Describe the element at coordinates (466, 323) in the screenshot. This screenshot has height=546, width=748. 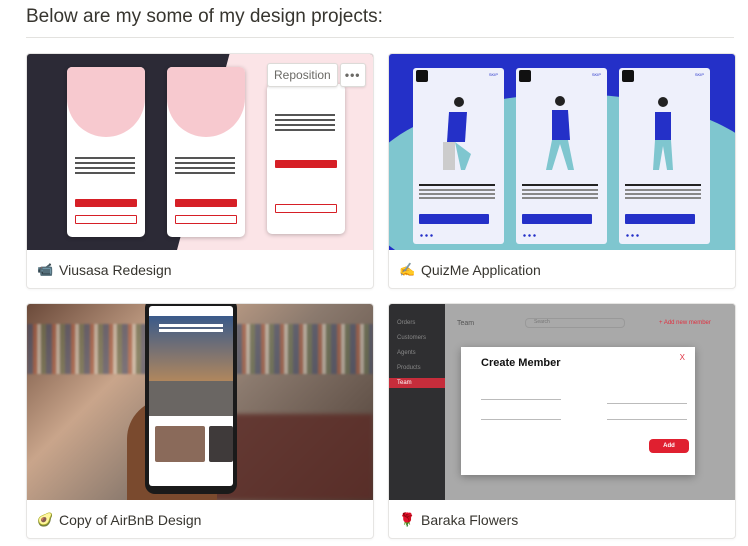
I see `mockup-page-title: Team` at that location.